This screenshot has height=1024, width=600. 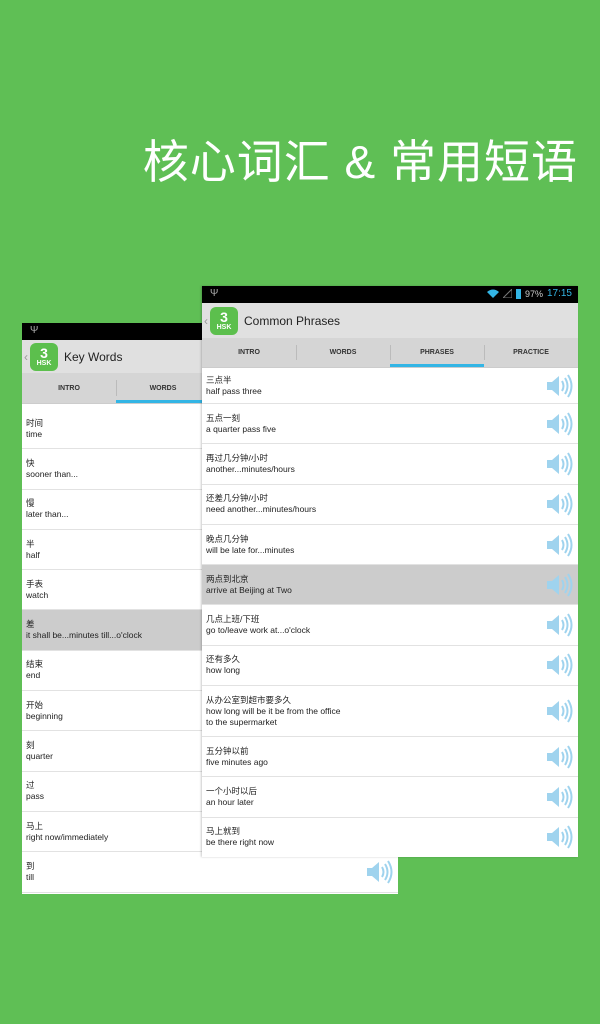 I want to click on battery-icon, so click(x=518, y=293).